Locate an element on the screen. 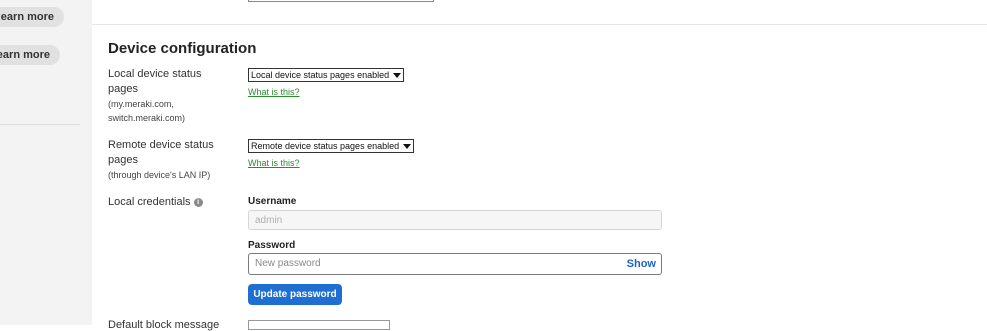  show-password-button: Show is located at coordinates (641, 264).